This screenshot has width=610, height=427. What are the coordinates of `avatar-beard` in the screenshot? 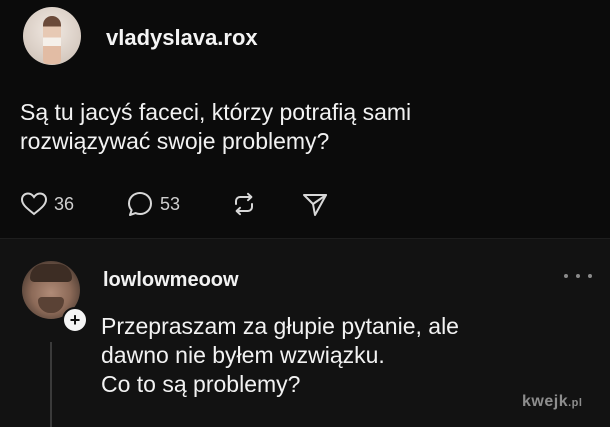 It's located at (51, 305).